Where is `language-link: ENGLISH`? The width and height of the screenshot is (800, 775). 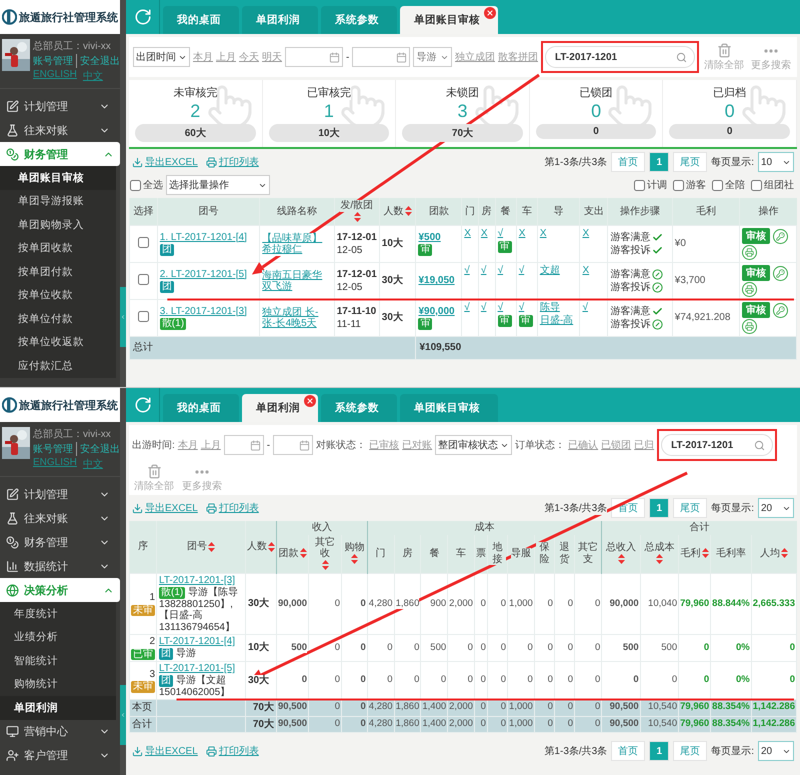
language-link: ENGLISH is located at coordinates (56, 76).